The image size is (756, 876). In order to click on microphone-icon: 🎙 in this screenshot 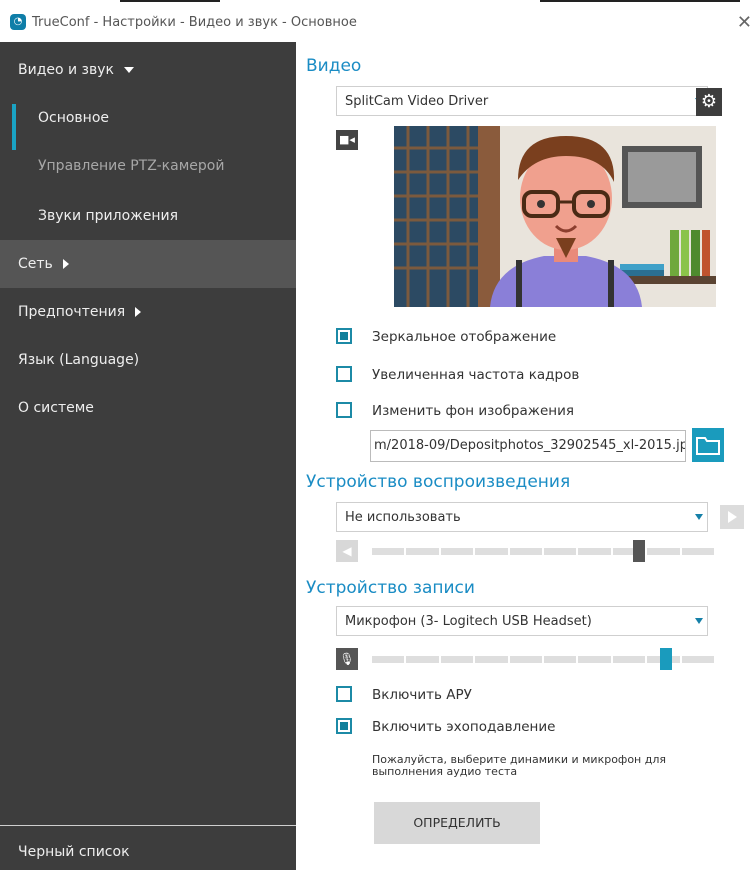, I will do `click(347, 659)`.